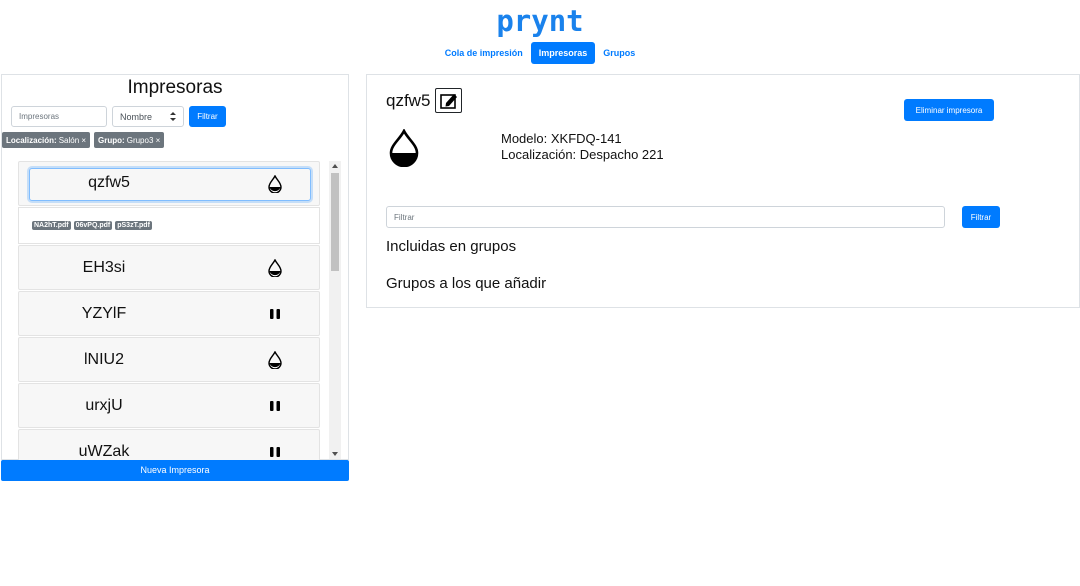 Image resolution: width=1080 pixels, height=586 pixels. I want to click on included-groups-heading: Incluidas en grupos, so click(451, 246).